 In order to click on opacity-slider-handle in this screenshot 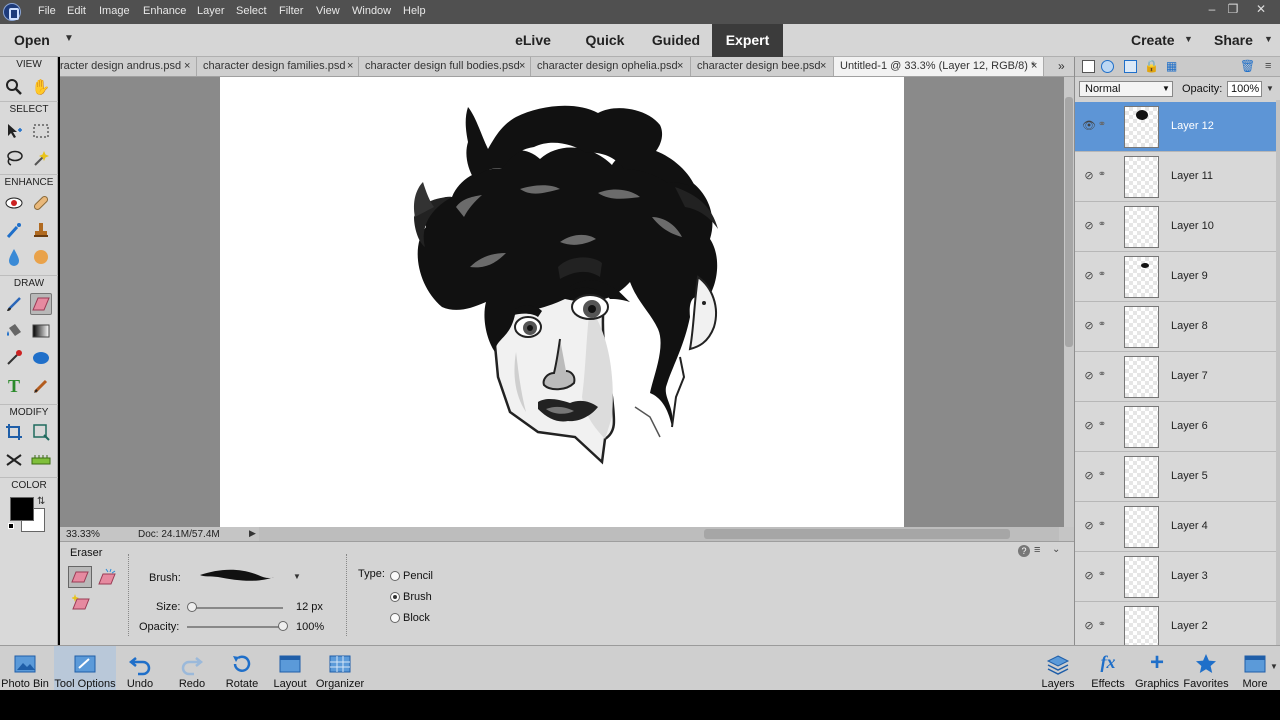, I will do `click(283, 626)`.